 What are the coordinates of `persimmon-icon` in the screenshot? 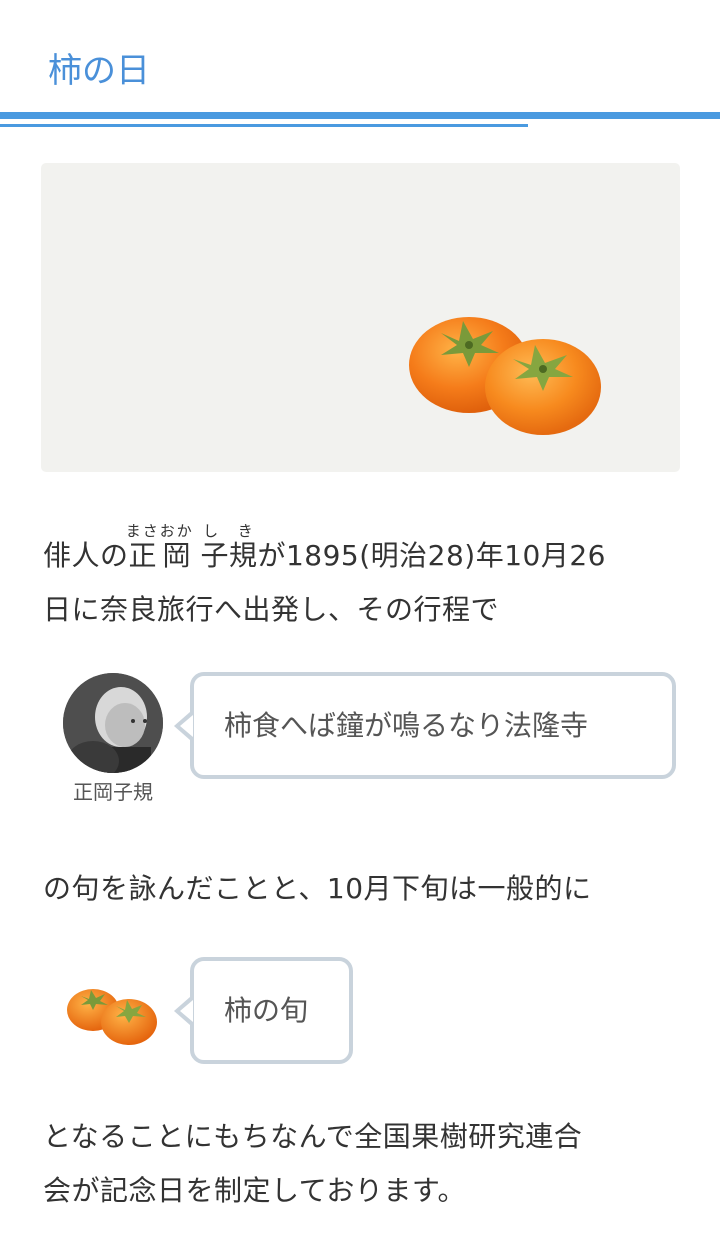 It's located at (112, 1017).